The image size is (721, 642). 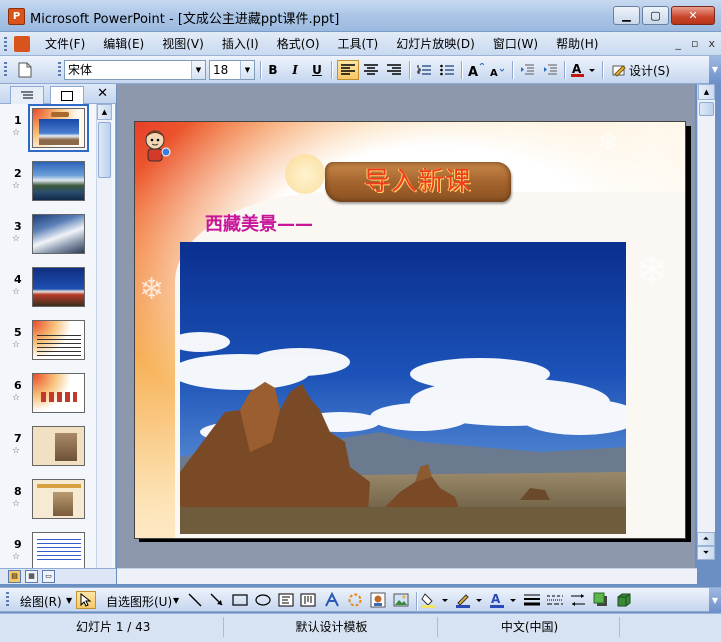 I want to click on slide-title: 导入新课, so click(x=418, y=182).